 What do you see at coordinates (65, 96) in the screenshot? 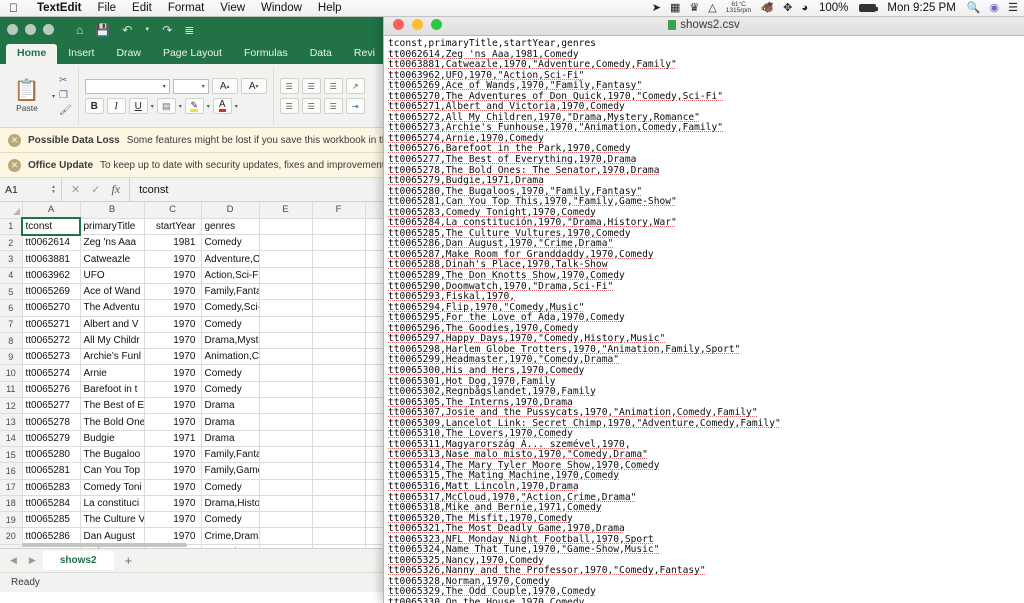
I see `copy-icon: ❐` at bounding box center [65, 96].